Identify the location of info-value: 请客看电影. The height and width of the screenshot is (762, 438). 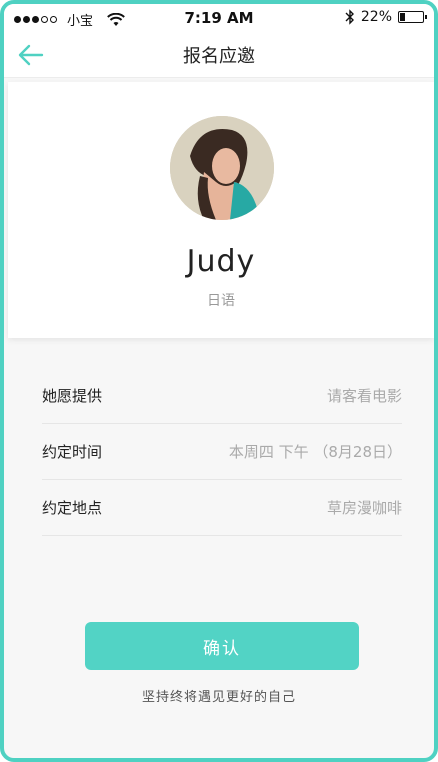
(364, 396).